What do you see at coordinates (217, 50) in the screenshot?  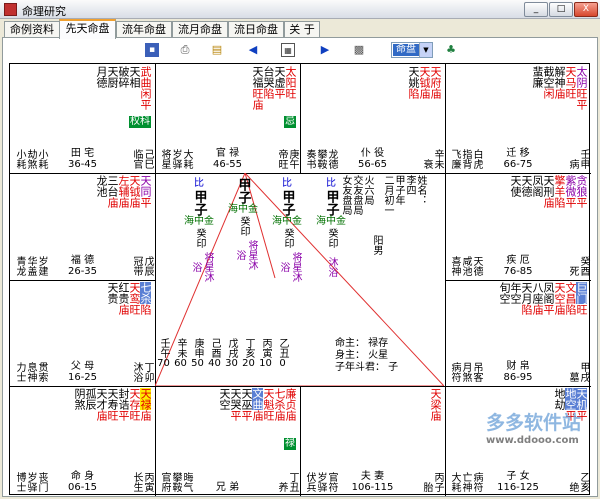 I see `export-icon: ▤` at bounding box center [217, 50].